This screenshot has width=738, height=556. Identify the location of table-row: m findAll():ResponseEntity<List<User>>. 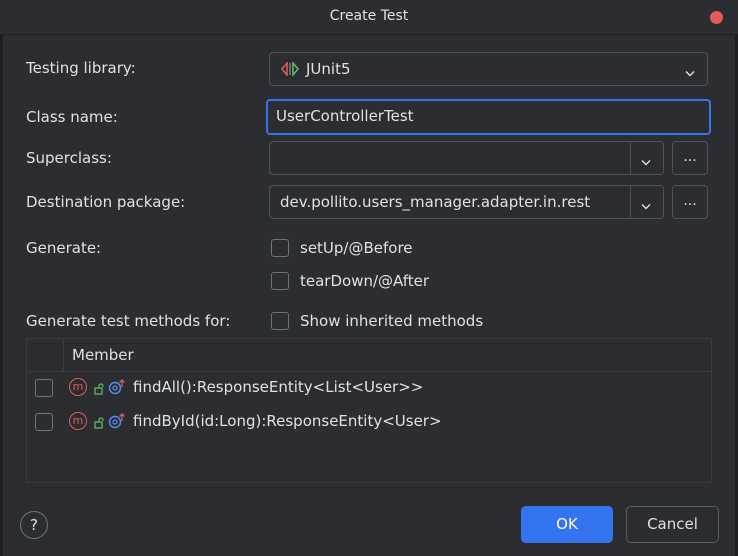
(369, 388).